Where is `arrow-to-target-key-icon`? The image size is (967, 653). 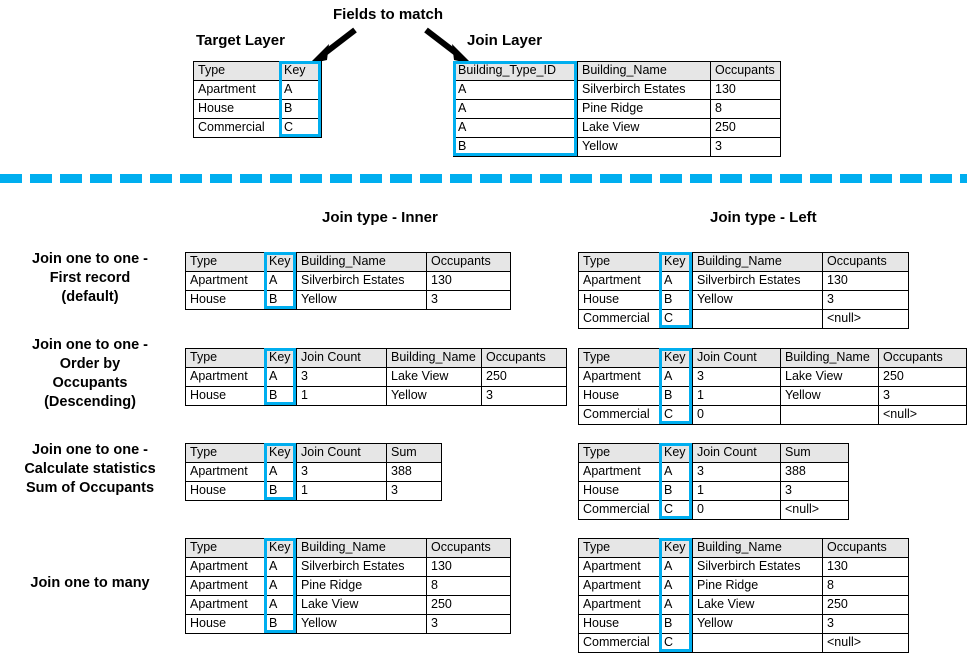 arrow-to-target-key-icon is located at coordinates (333, 45).